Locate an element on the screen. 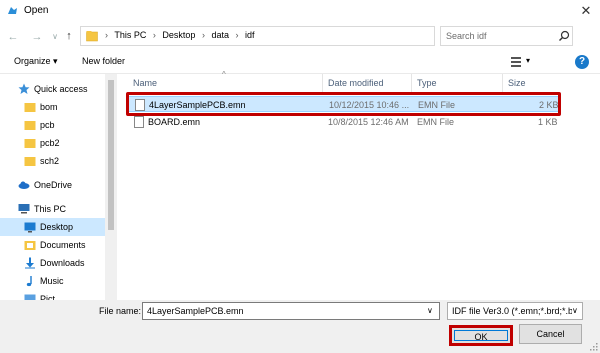  file-type-select: IDF file Ver3.0 (*.emn;*.brd;*.bdf) ∨ is located at coordinates (515, 311).